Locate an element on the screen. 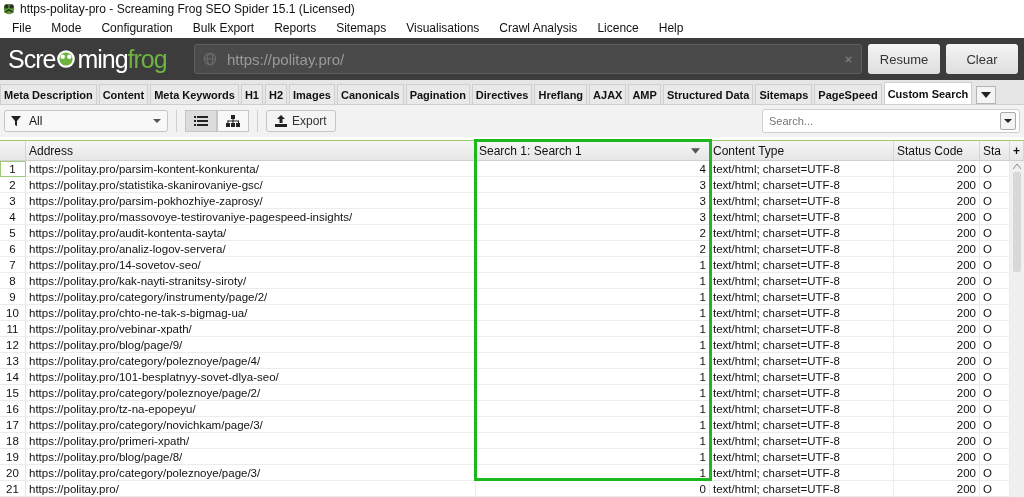  menu-item: Help is located at coordinates (671, 28).